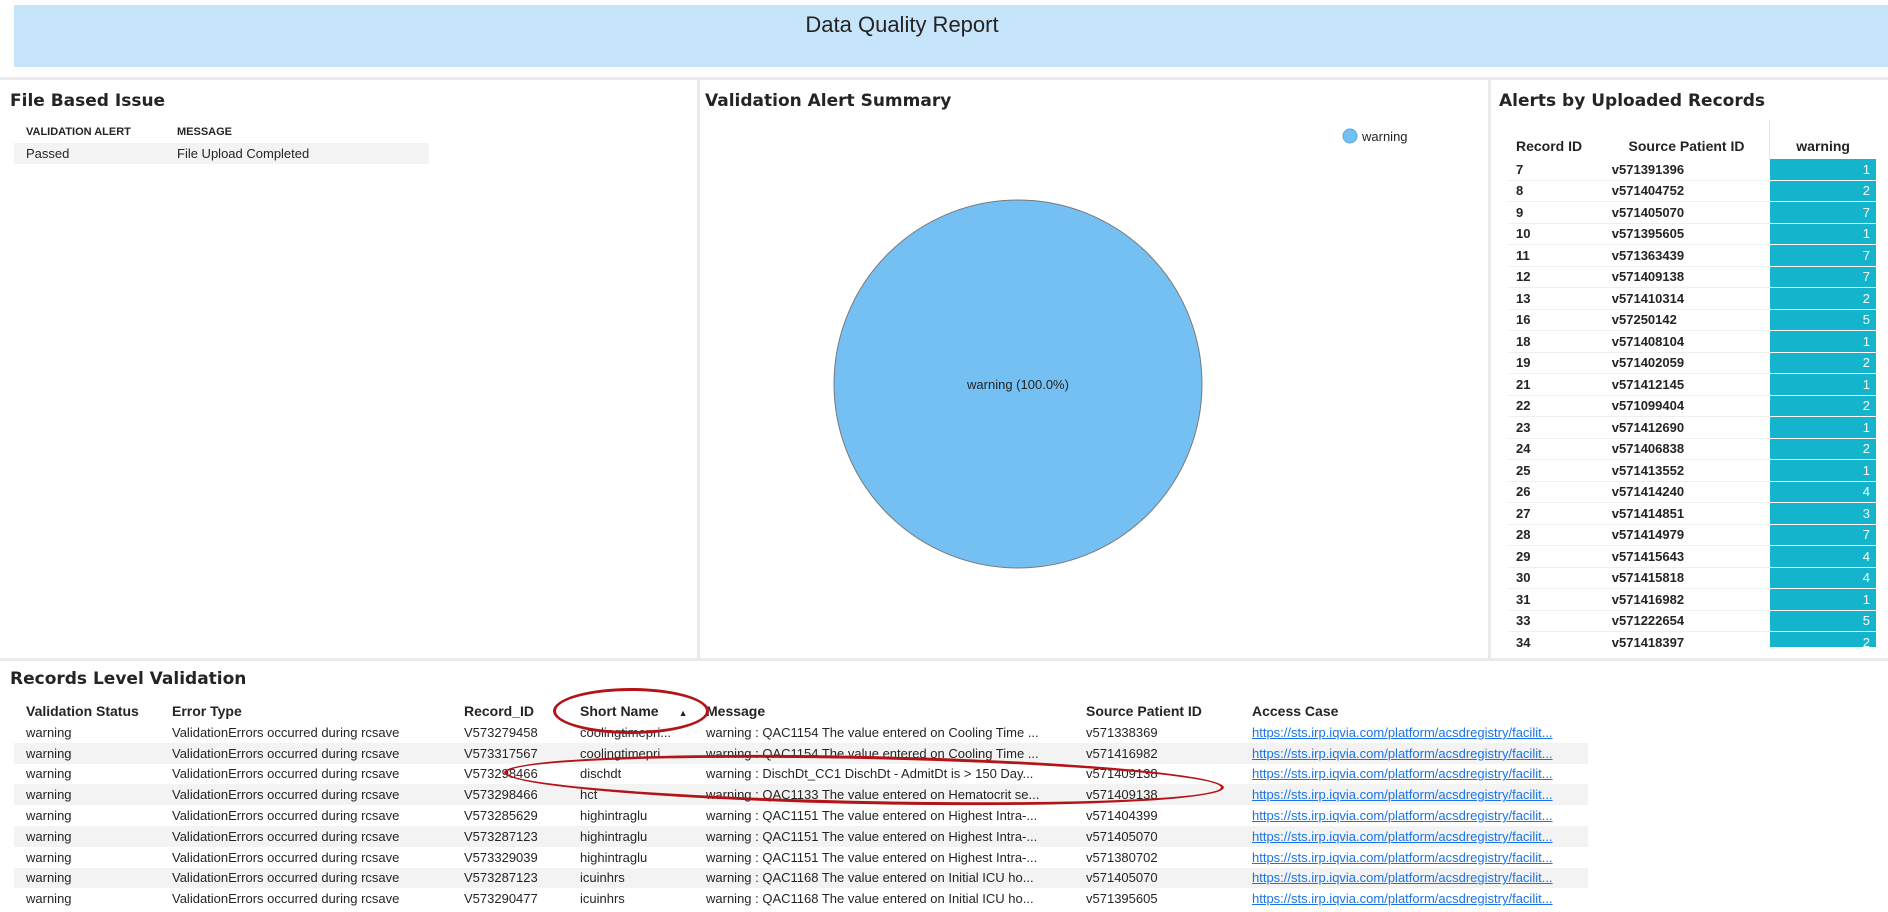  Describe the element at coordinates (1692, 169) in the screenshot. I see `table-row: 7 v571391396 1` at that location.